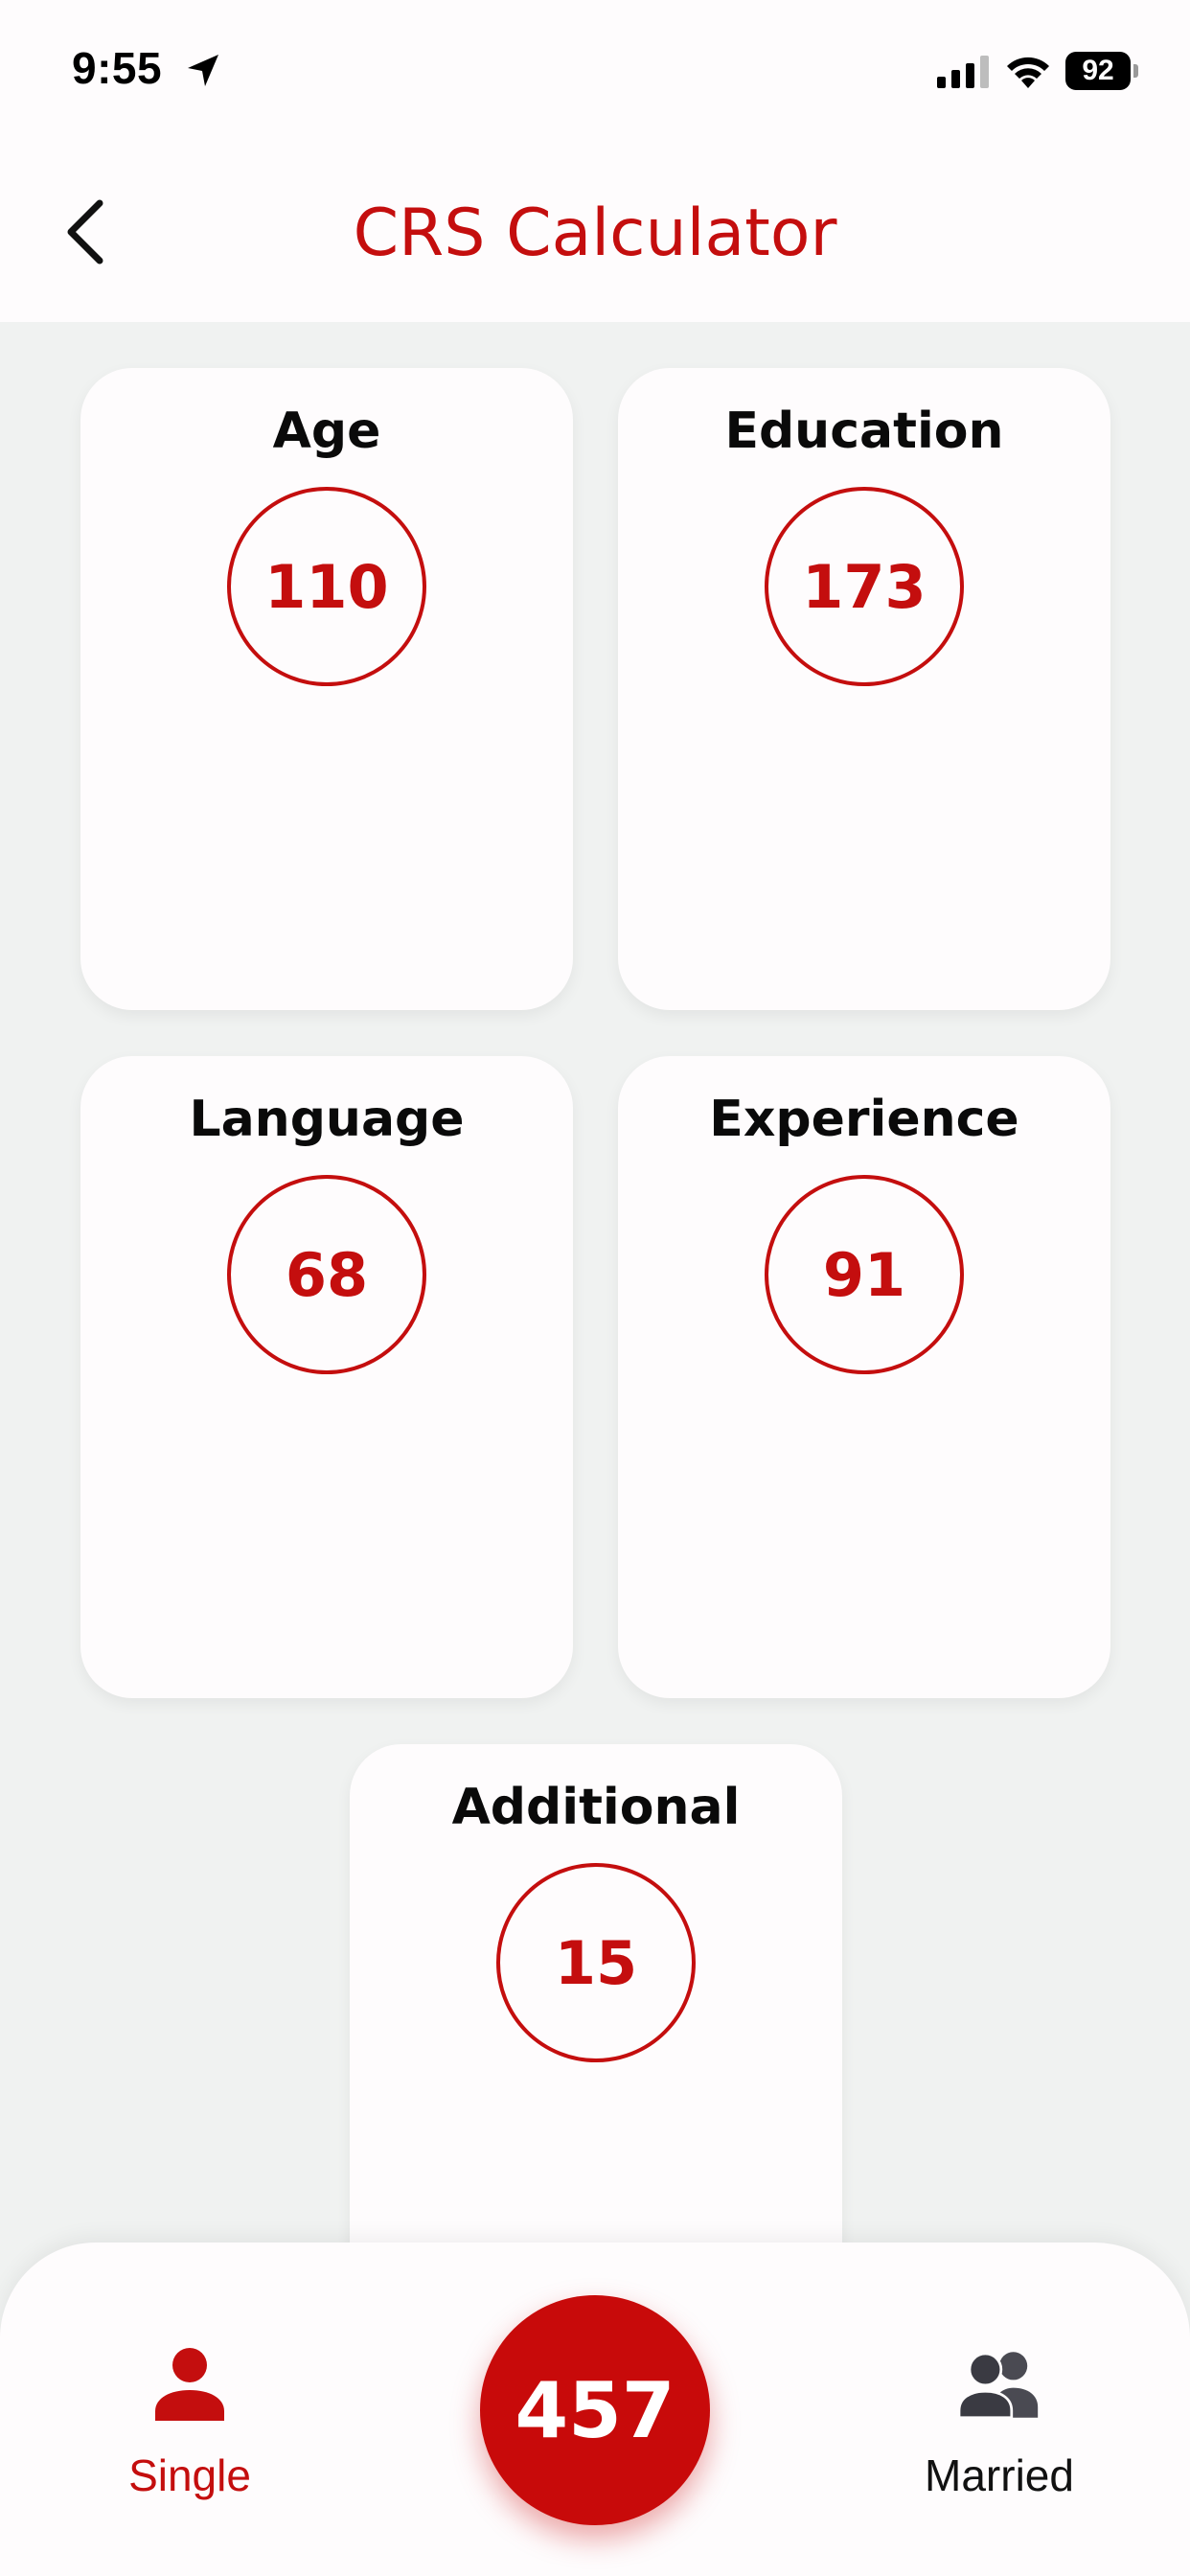 The image size is (1190, 2576). What do you see at coordinates (1098, 71) in the screenshot?
I see `battery-level: 92` at bounding box center [1098, 71].